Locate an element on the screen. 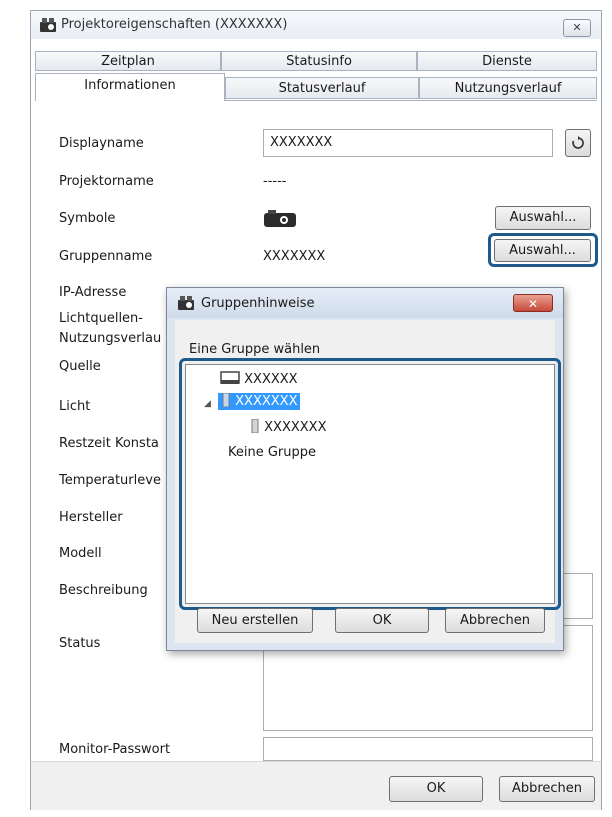  tab-label: Dienste is located at coordinates (507, 61).